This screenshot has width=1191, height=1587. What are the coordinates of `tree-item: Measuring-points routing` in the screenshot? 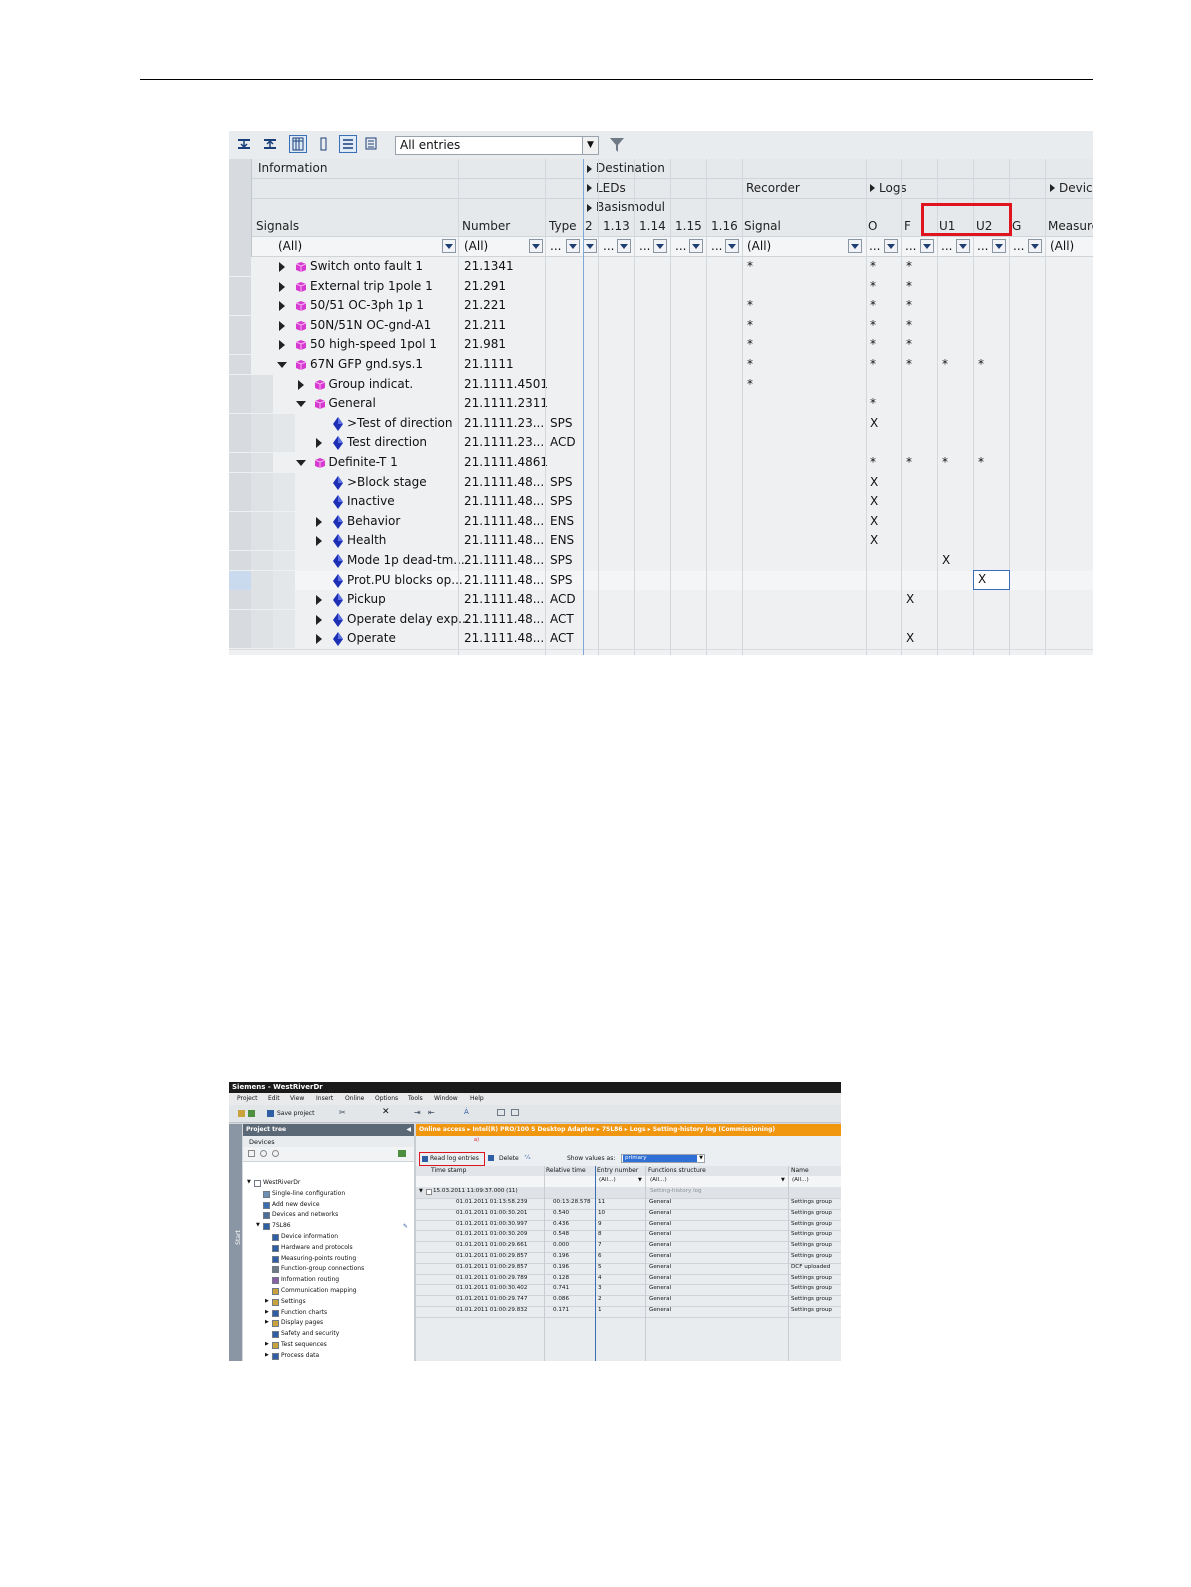 It's located at (318, 1258).